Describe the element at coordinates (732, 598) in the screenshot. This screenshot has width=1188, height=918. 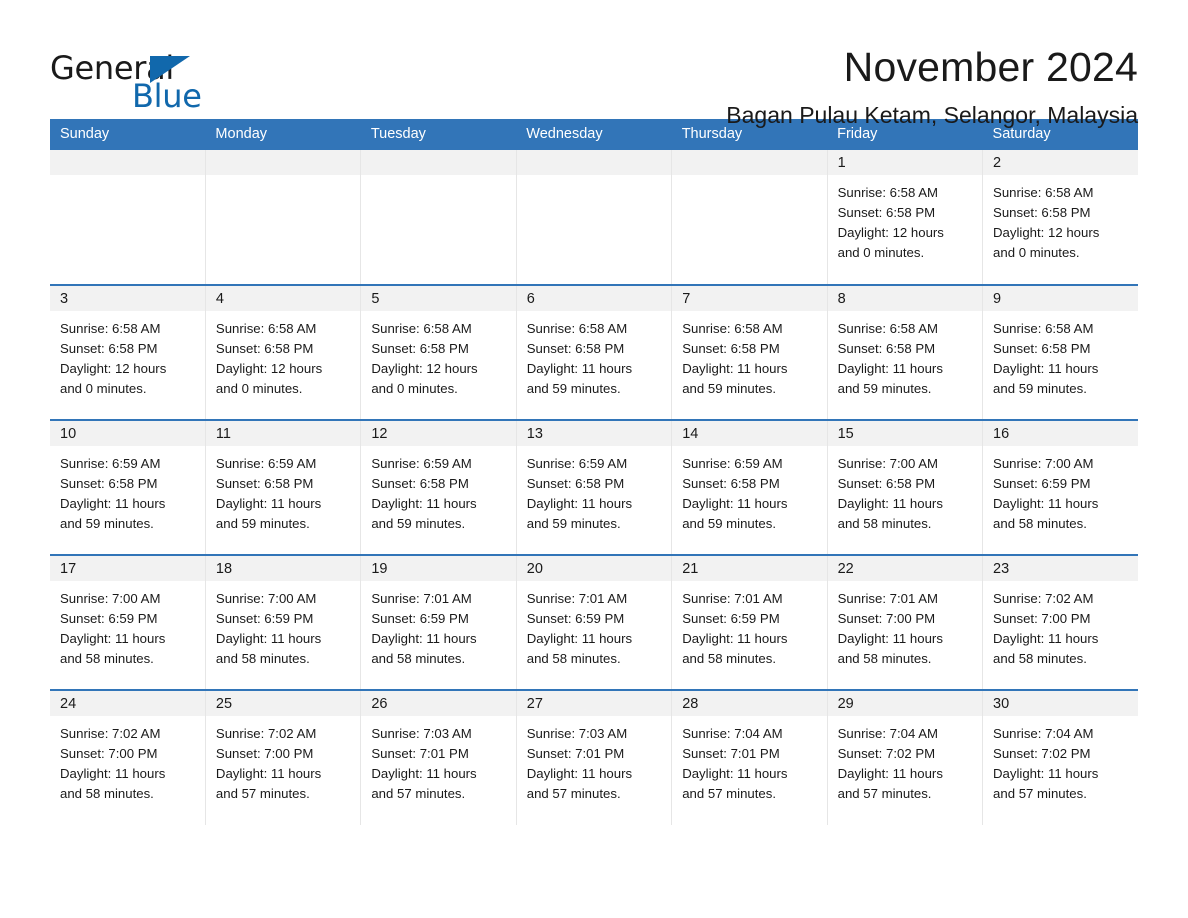
I see `sunrise-text: Sunrise: 7:01 AM` at that location.